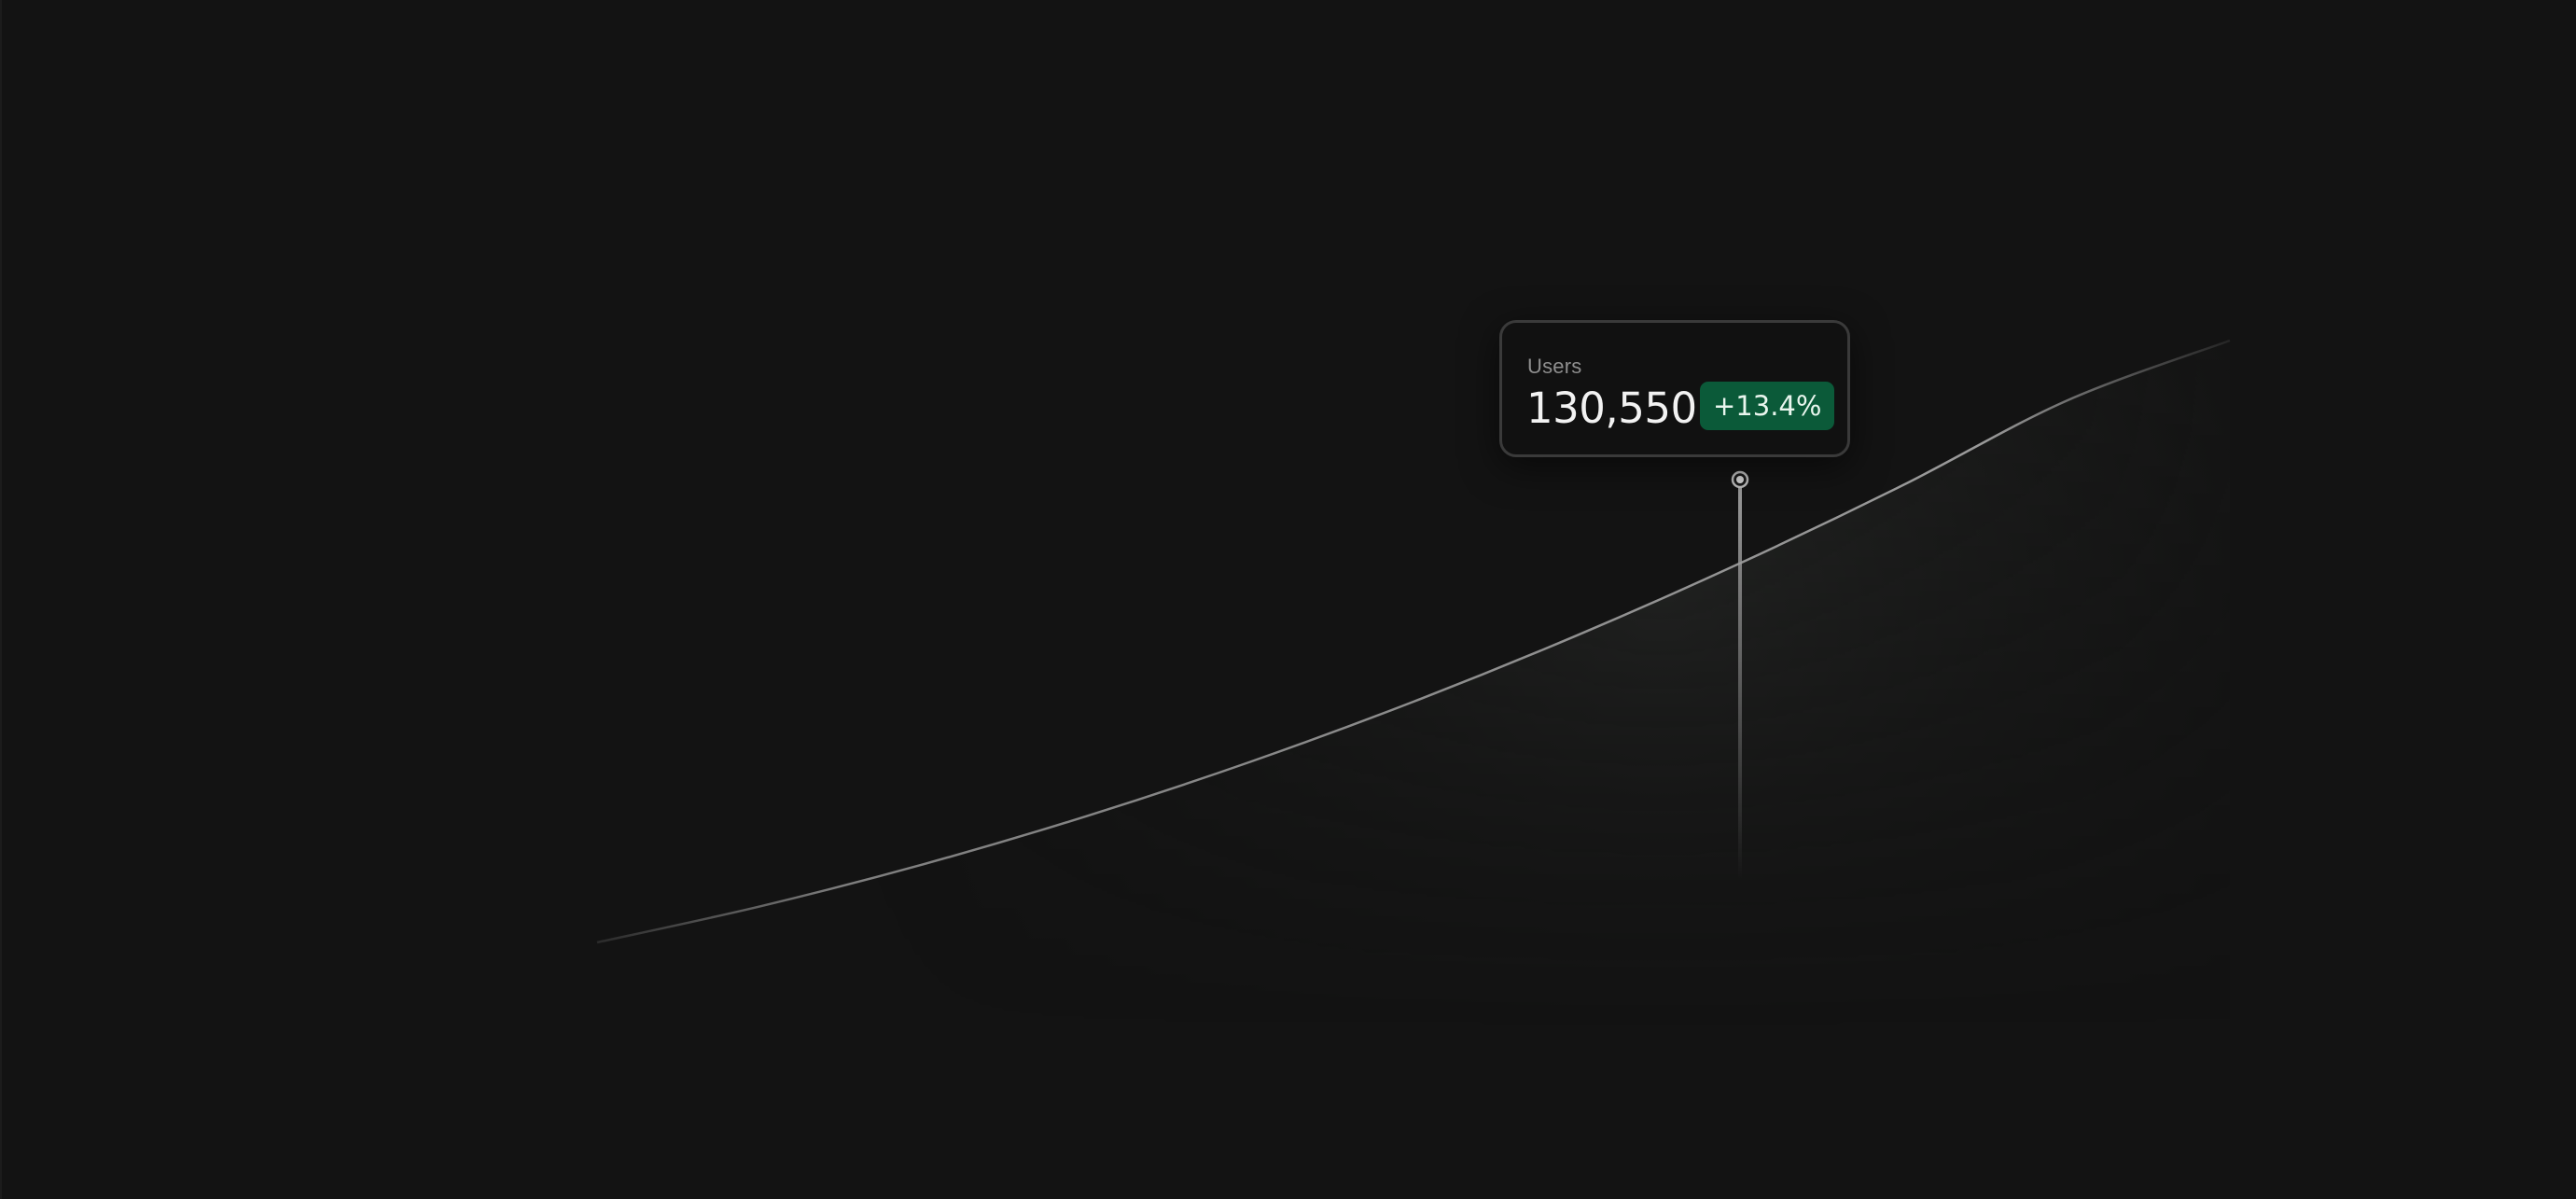 The height and width of the screenshot is (1199, 2576). What do you see at coordinates (1611, 408) in the screenshot?
I see `tooltip-value: 130,550` at bounding box center [1611, 408].